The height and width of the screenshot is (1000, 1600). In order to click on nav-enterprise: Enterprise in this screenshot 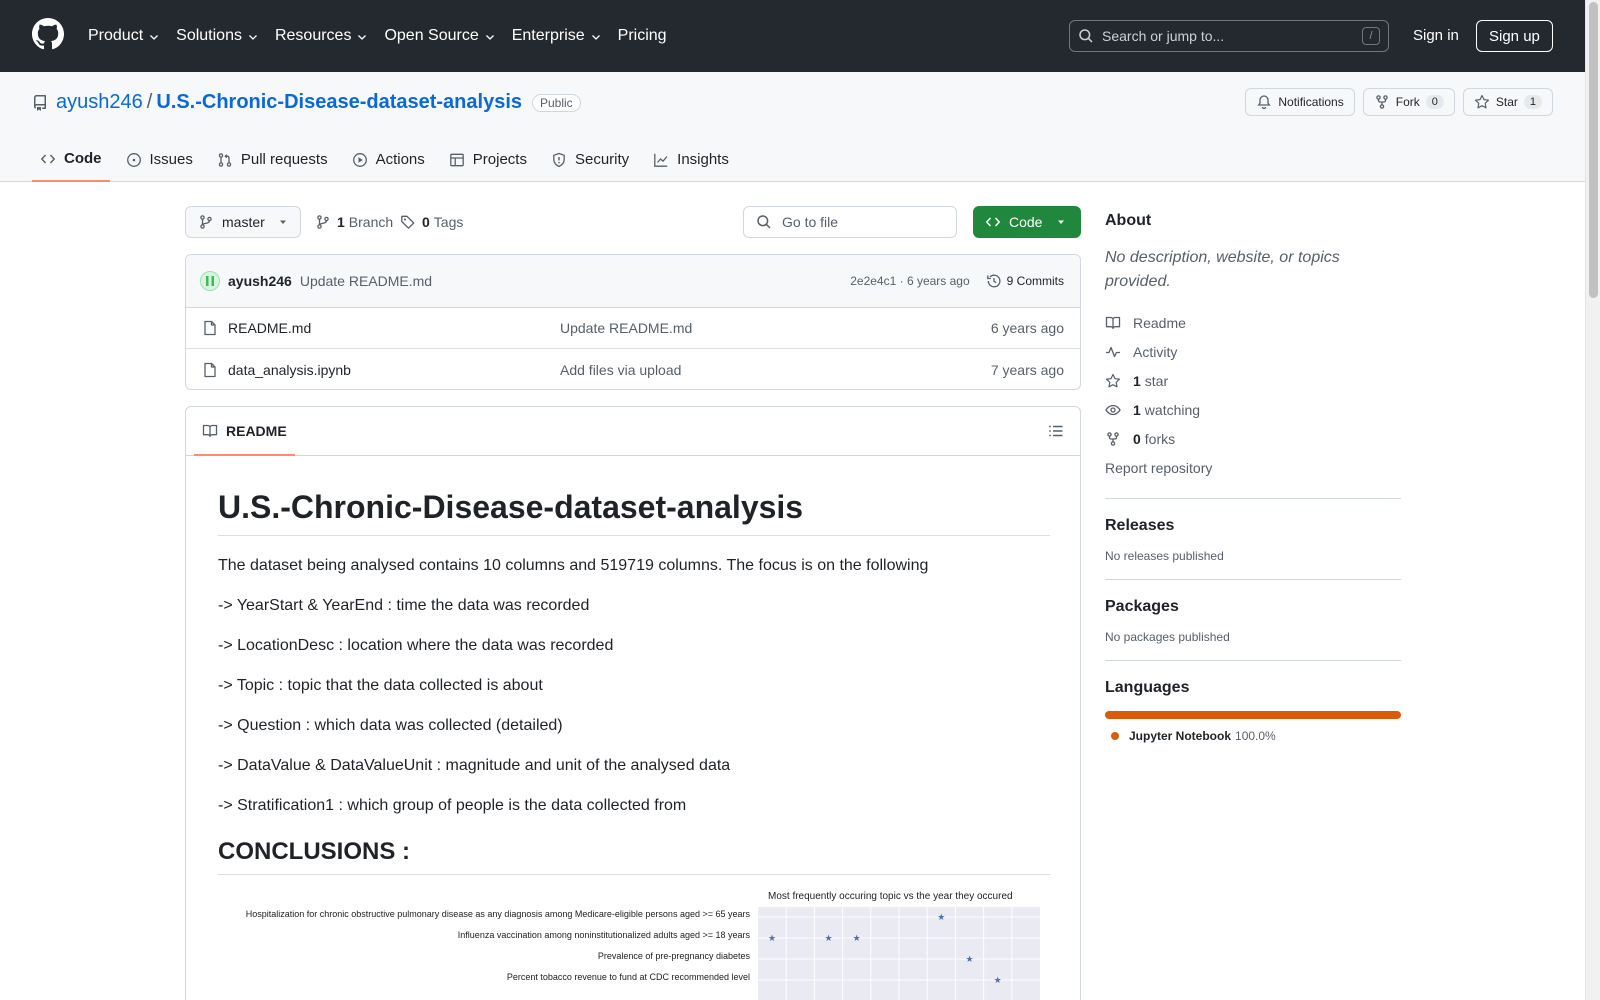, I will do `click(557, 36)`.